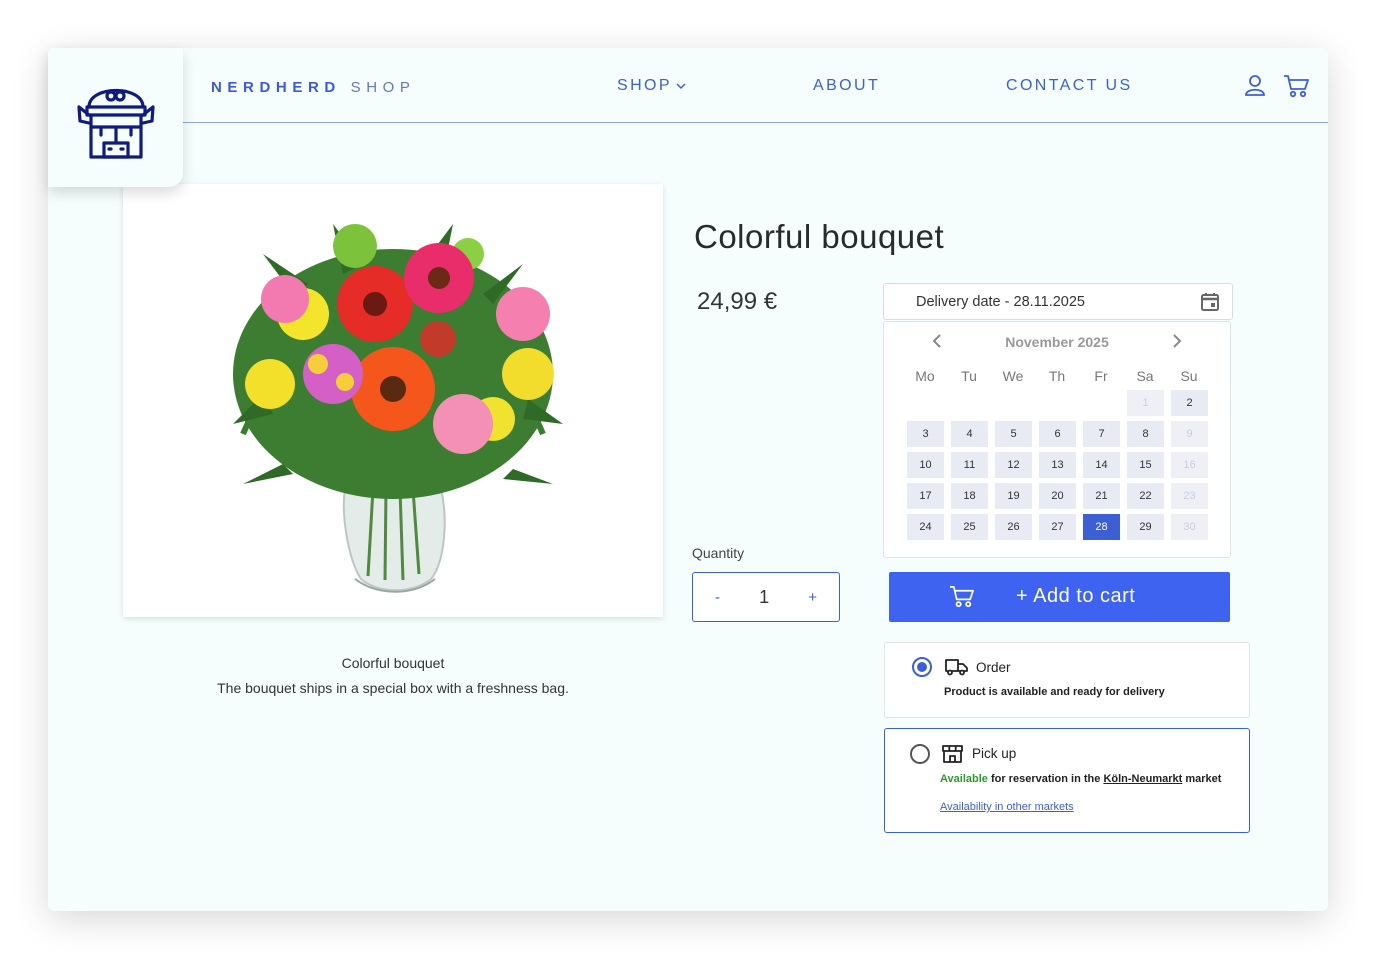  What do you see at coordinates (819, 236) in the screenshot?
I see `product-title: Colorful bouquet` at bounding box center [819, 236].